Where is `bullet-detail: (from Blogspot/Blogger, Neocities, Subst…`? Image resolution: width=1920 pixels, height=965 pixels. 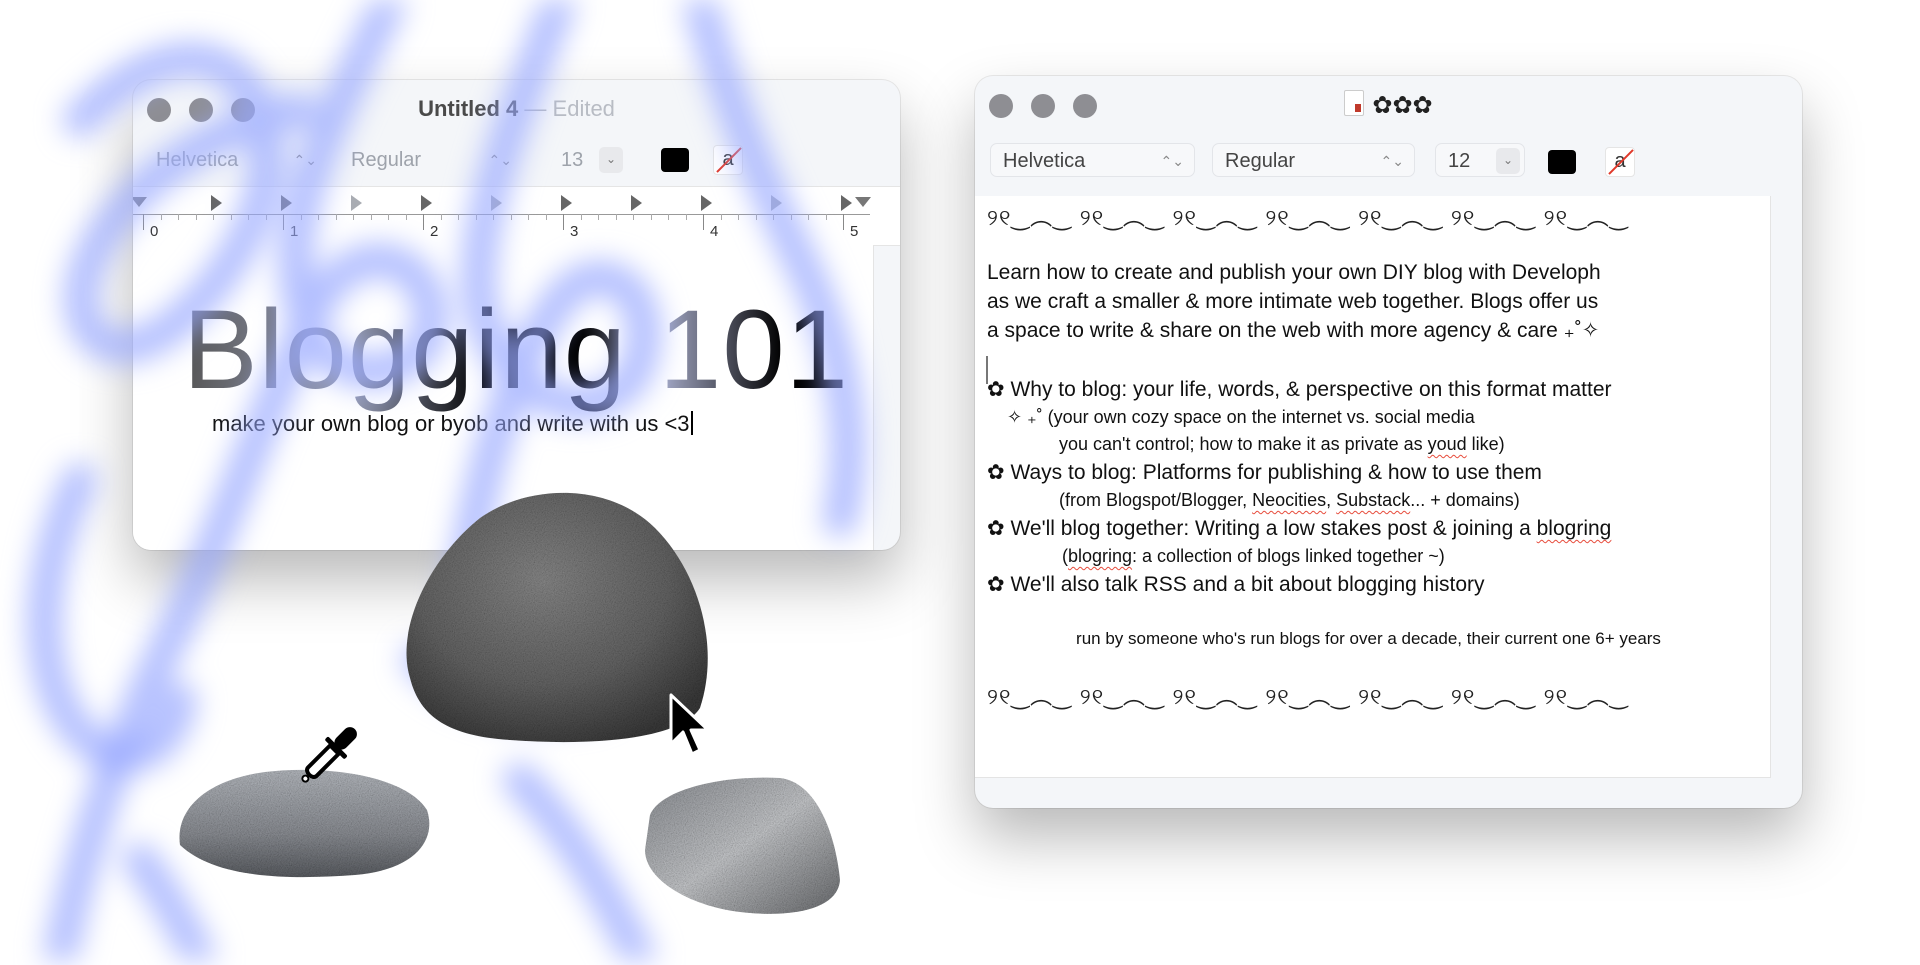 bullet-detail: (from Blogspot/Blogger, Neocities, Subst… is located at coordinates (1368, 500).